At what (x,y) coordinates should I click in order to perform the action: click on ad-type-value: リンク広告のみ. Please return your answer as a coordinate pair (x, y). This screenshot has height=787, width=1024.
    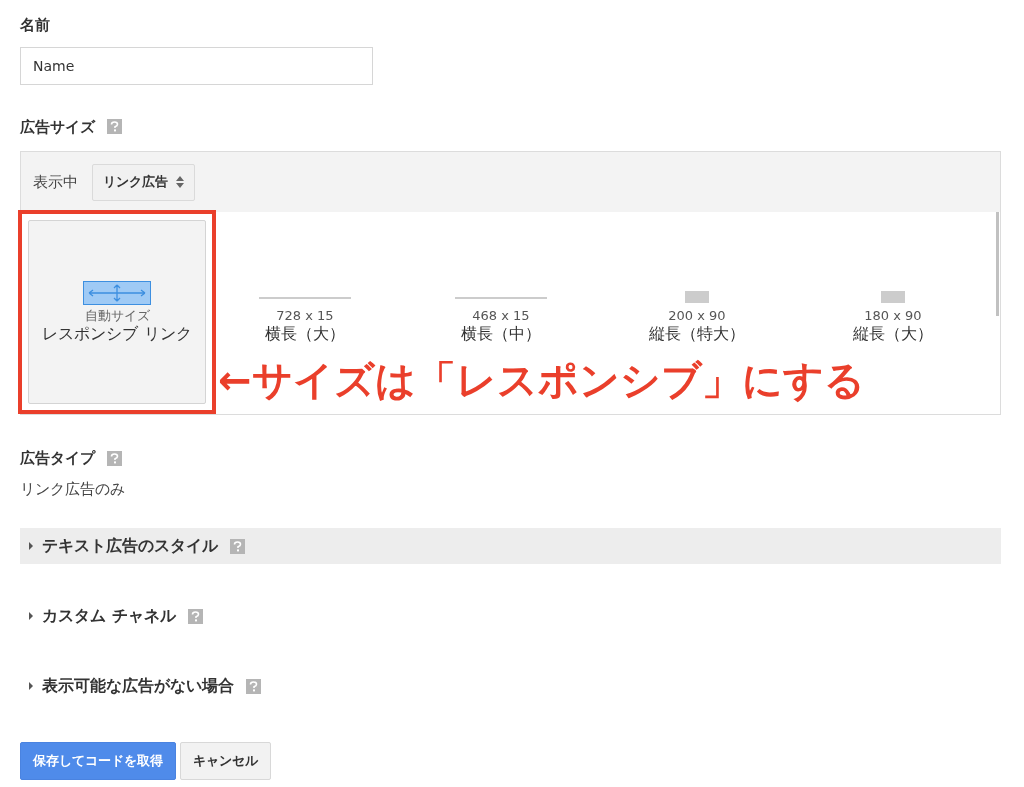
    Looking at the image, I should click on (73, 489).